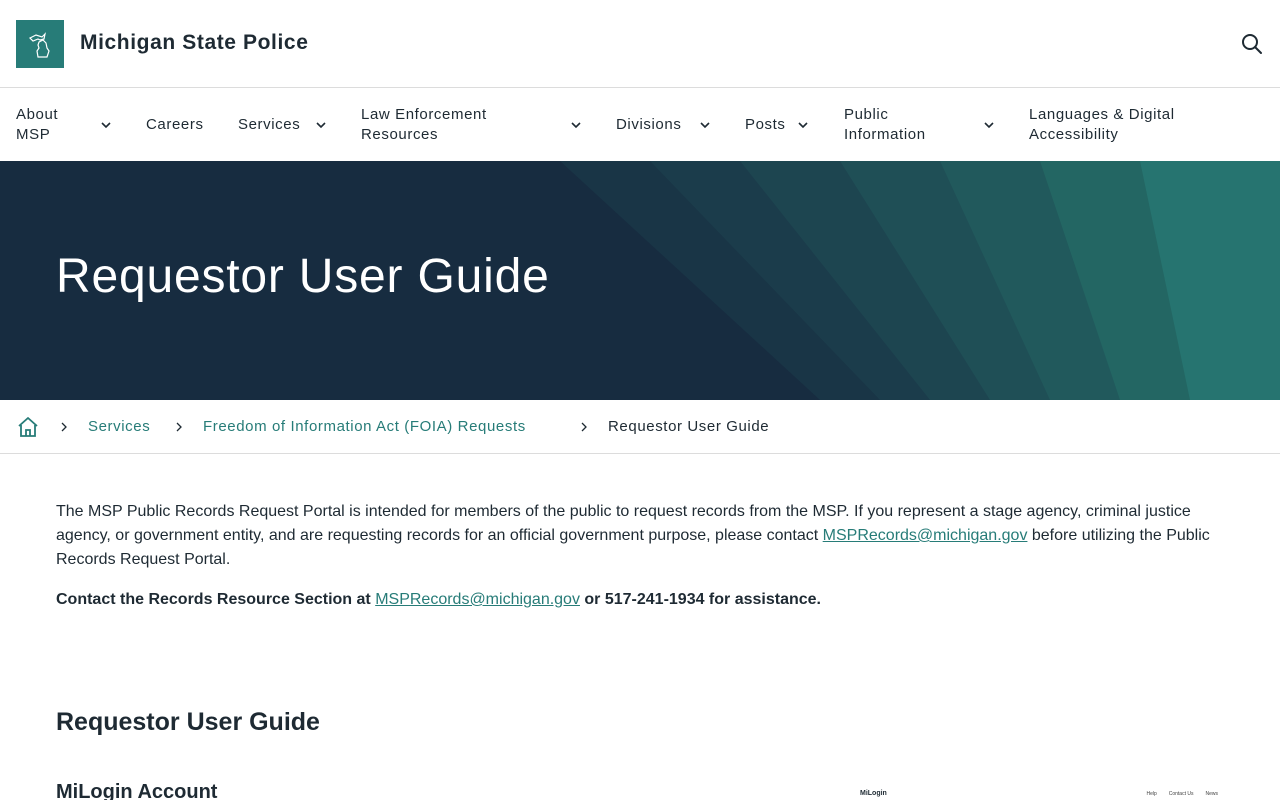 This screenshot has width=1280, height=800. What do you see at coordinates (765, 124) in the screenshot?
I see `nav-item-label: Posts` at bounding box center [765, 124].